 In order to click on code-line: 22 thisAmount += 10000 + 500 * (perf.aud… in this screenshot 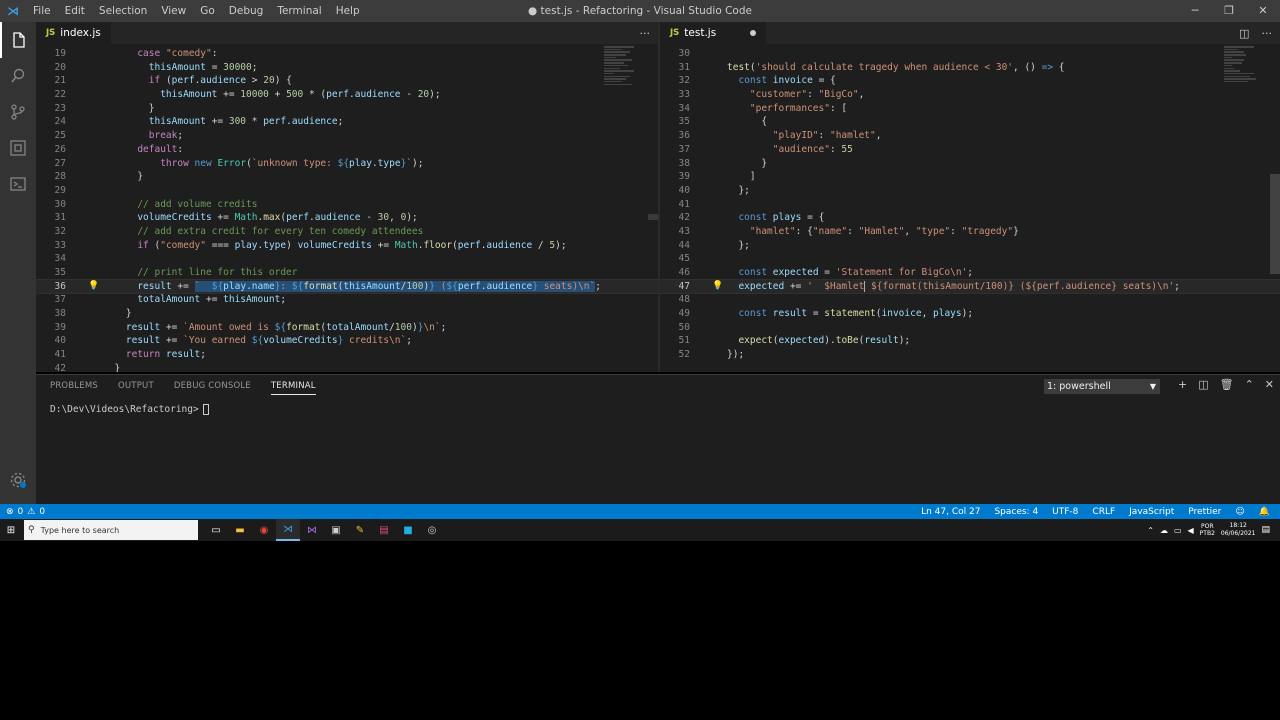, I will do `click(347, 95)`.